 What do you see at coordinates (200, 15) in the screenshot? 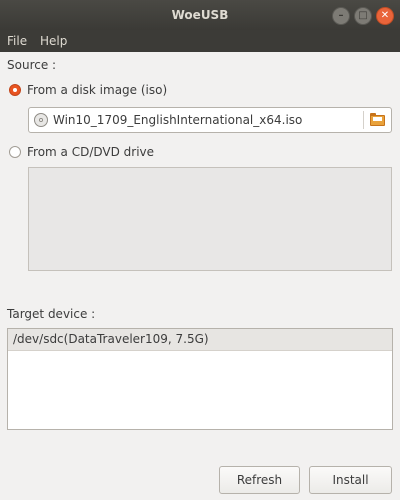
I see `title-bar: WoeUSB – □ ✕` at bounding box center [200, 15].